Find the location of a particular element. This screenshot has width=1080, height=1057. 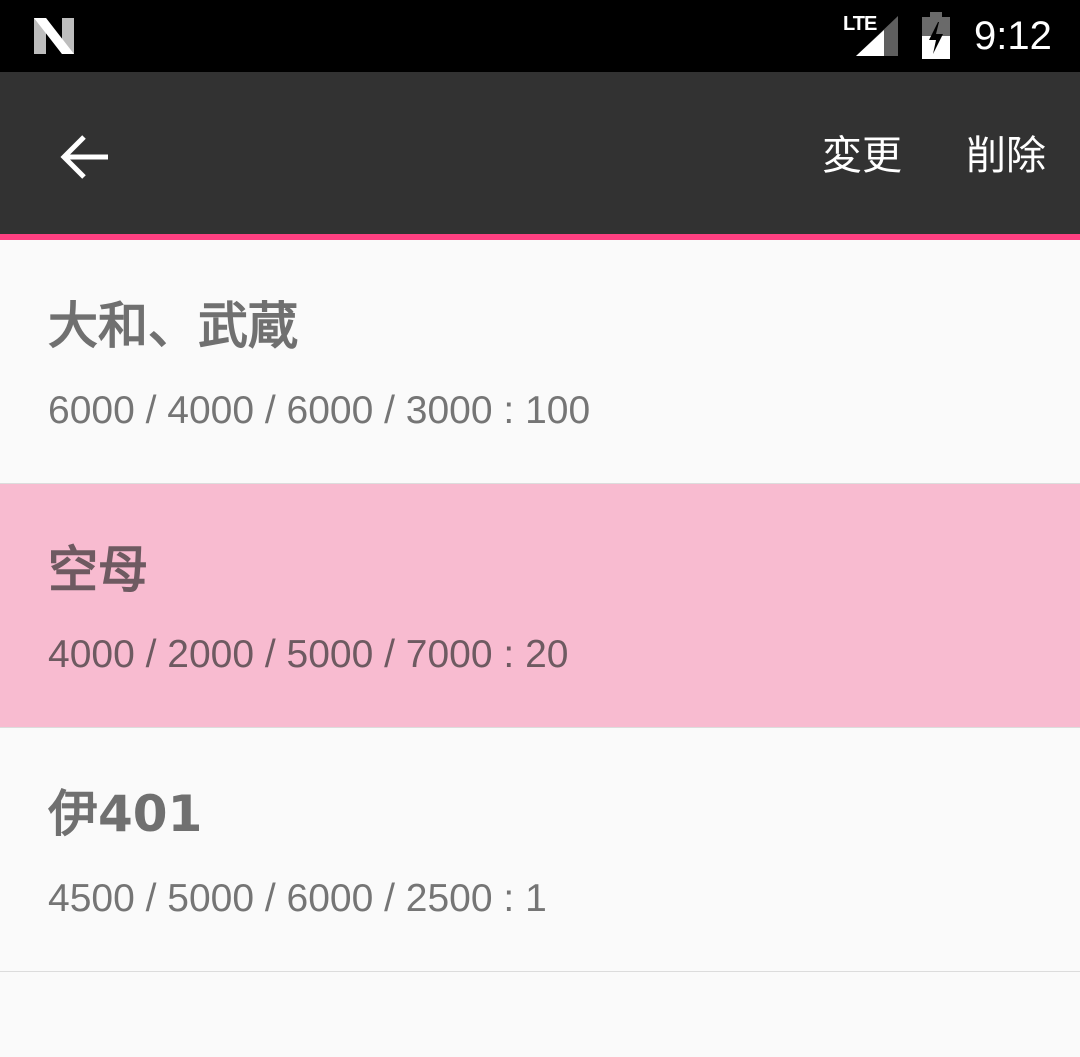

delete-button: 削除 is located at coordinates (1006, 156).